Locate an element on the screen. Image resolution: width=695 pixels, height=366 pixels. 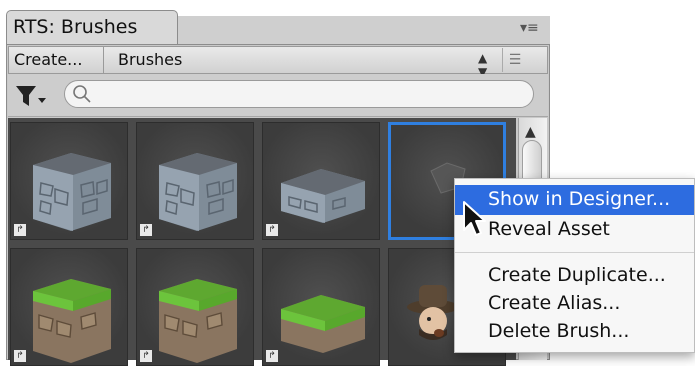
panel-tab: RTS: Brushes is located at coordinates (92, 27).